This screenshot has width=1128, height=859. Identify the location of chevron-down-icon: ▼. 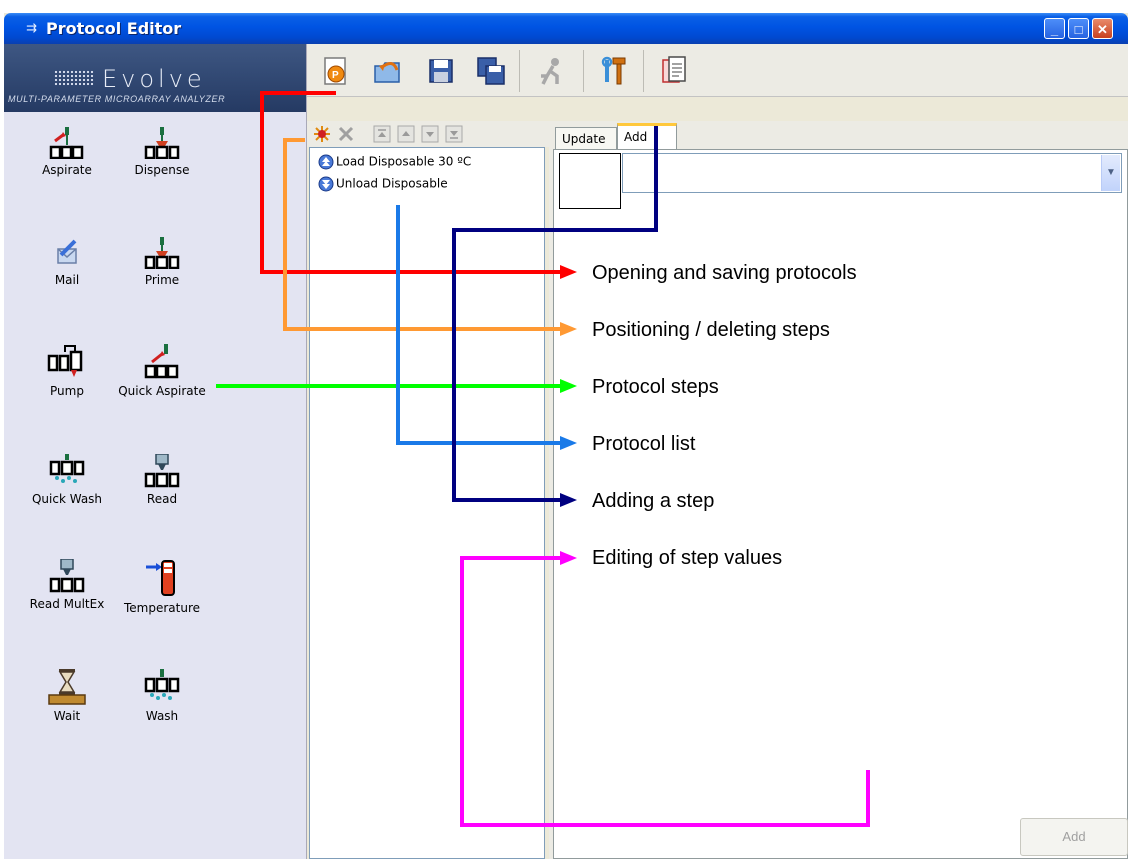
(1110, 173).